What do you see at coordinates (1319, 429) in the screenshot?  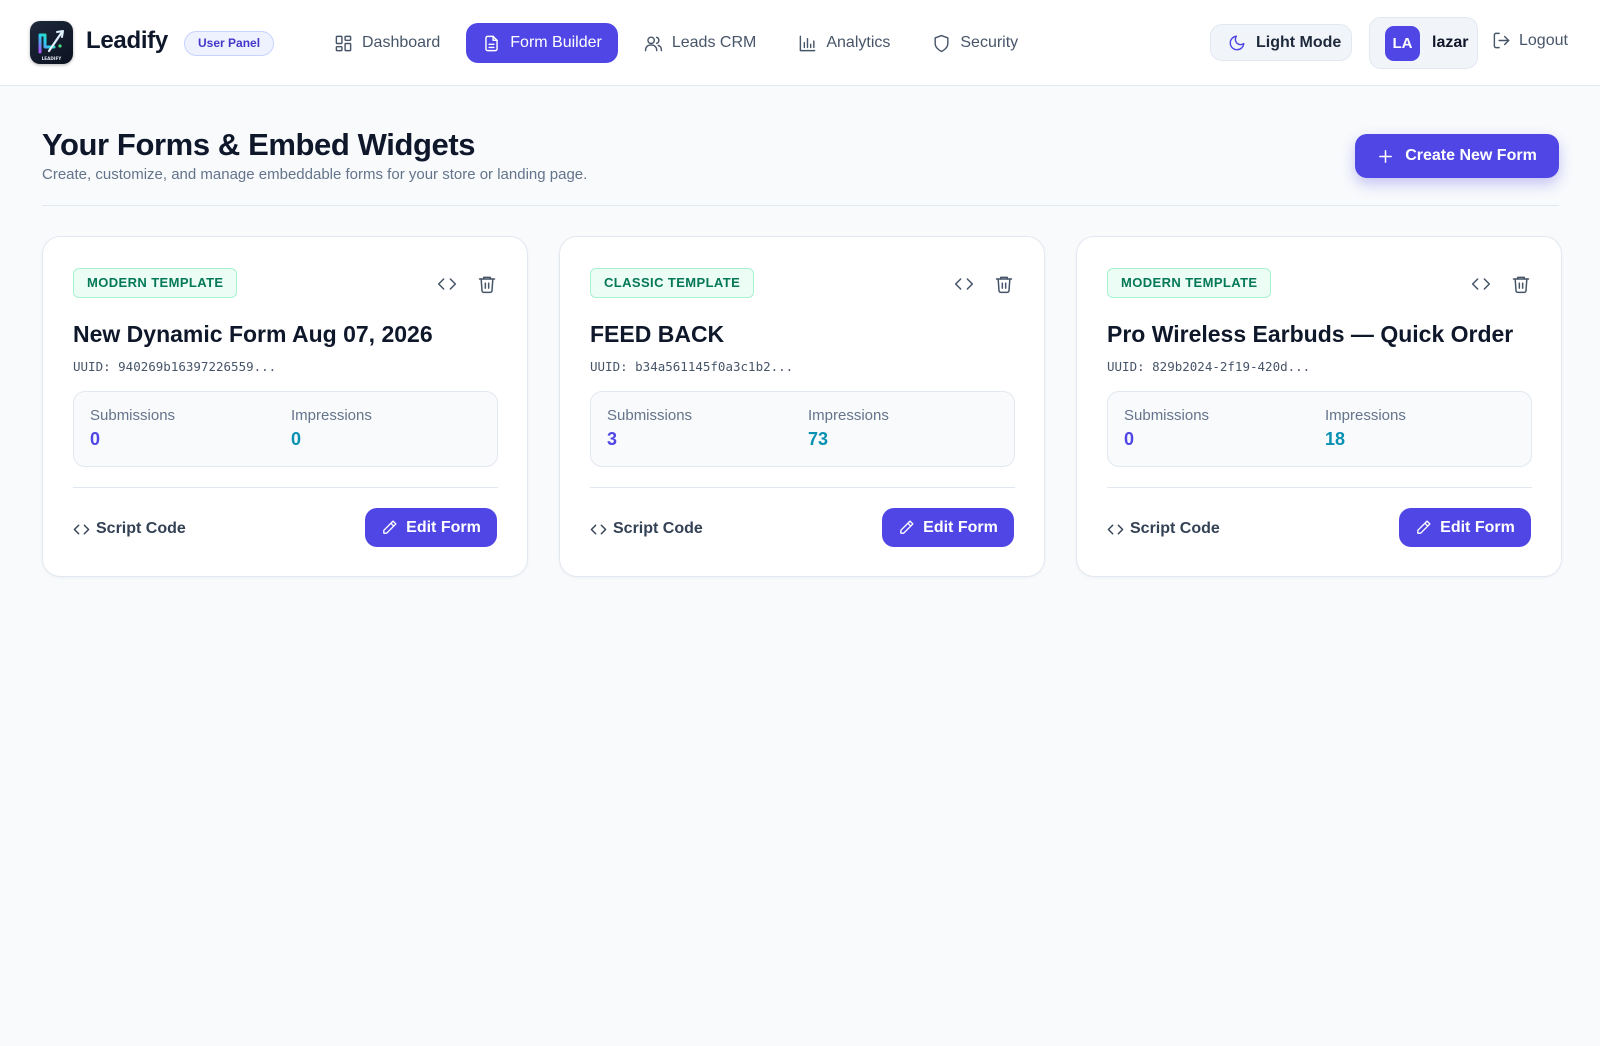 I see `form-stats: Submissions 0 Impressions 18` at bounding box center [1319, 429].